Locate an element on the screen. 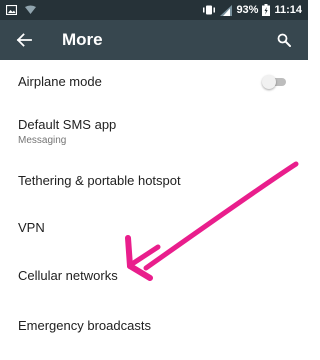 The image size is (320, 360). search-button is located at coordinates (284, 40).